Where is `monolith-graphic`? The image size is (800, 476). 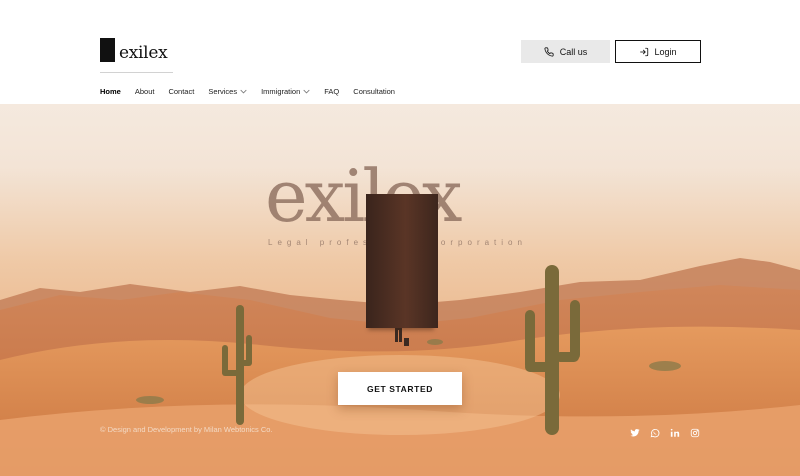
monolith-graphic is located at coordinates (402, 261).